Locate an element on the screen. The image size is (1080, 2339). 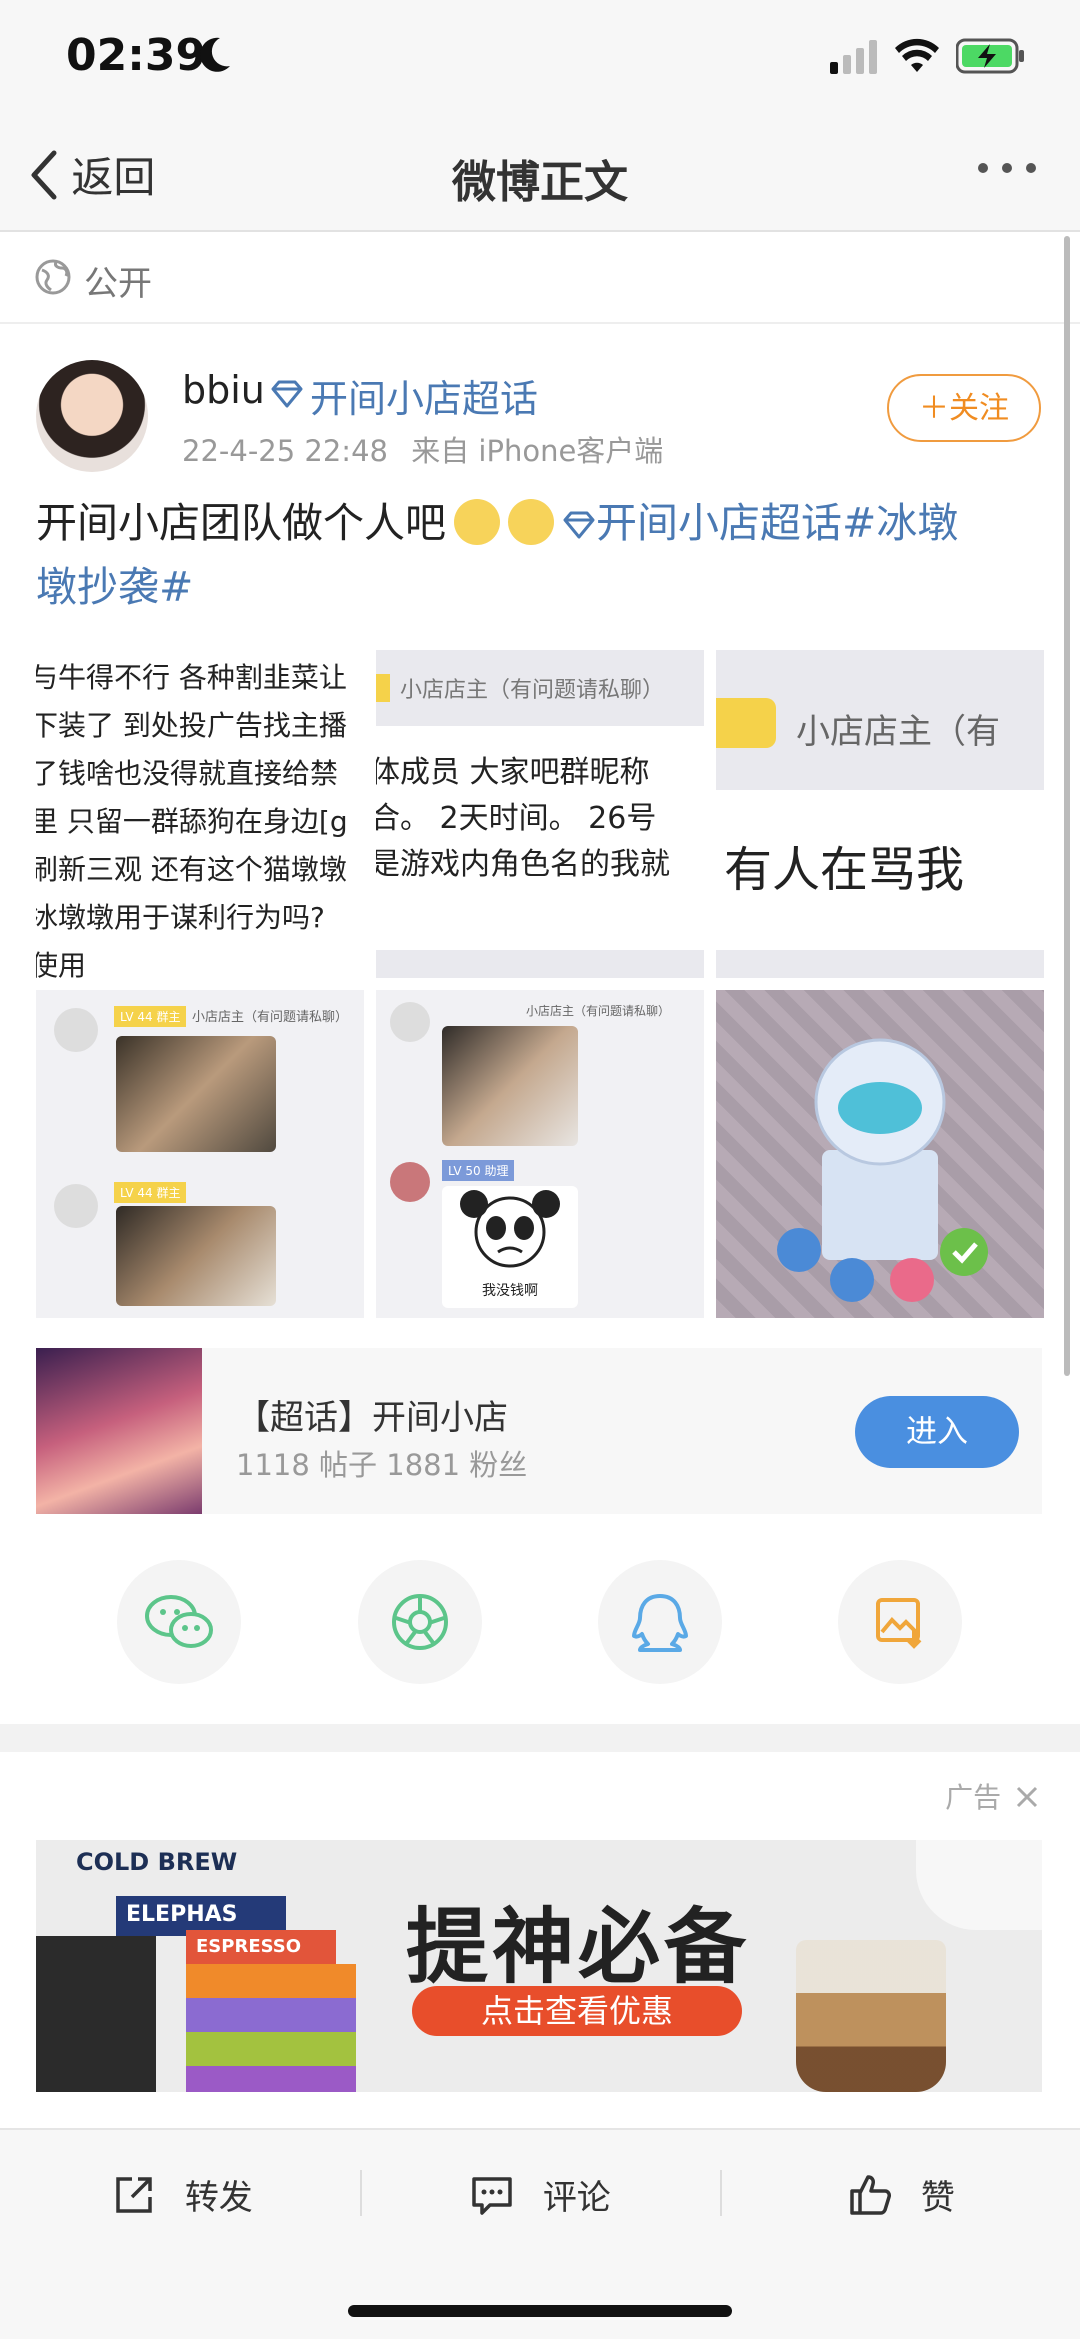
share-wechat-button is located at coordinates (179, 1622).